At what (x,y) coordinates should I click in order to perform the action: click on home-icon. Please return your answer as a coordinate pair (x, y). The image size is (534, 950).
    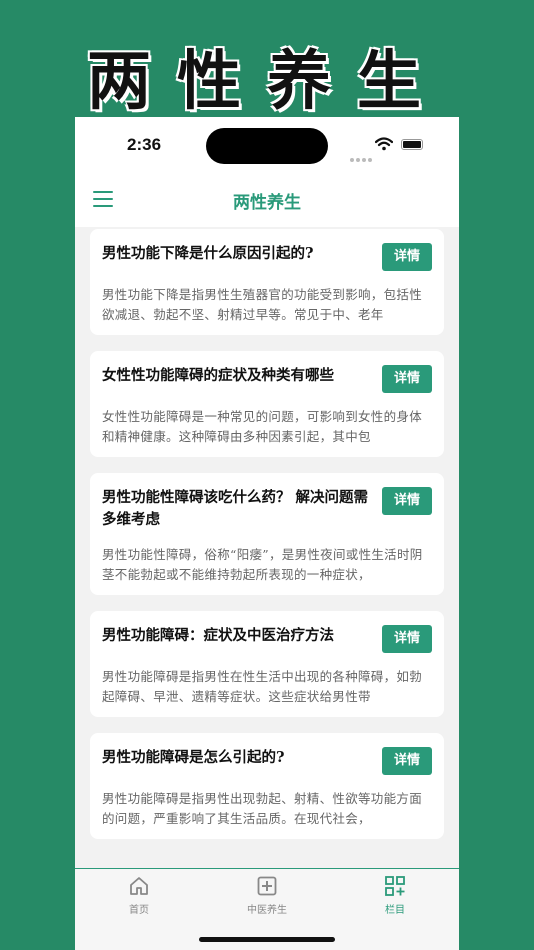
    Looking at the image, I should click on (139, 886).